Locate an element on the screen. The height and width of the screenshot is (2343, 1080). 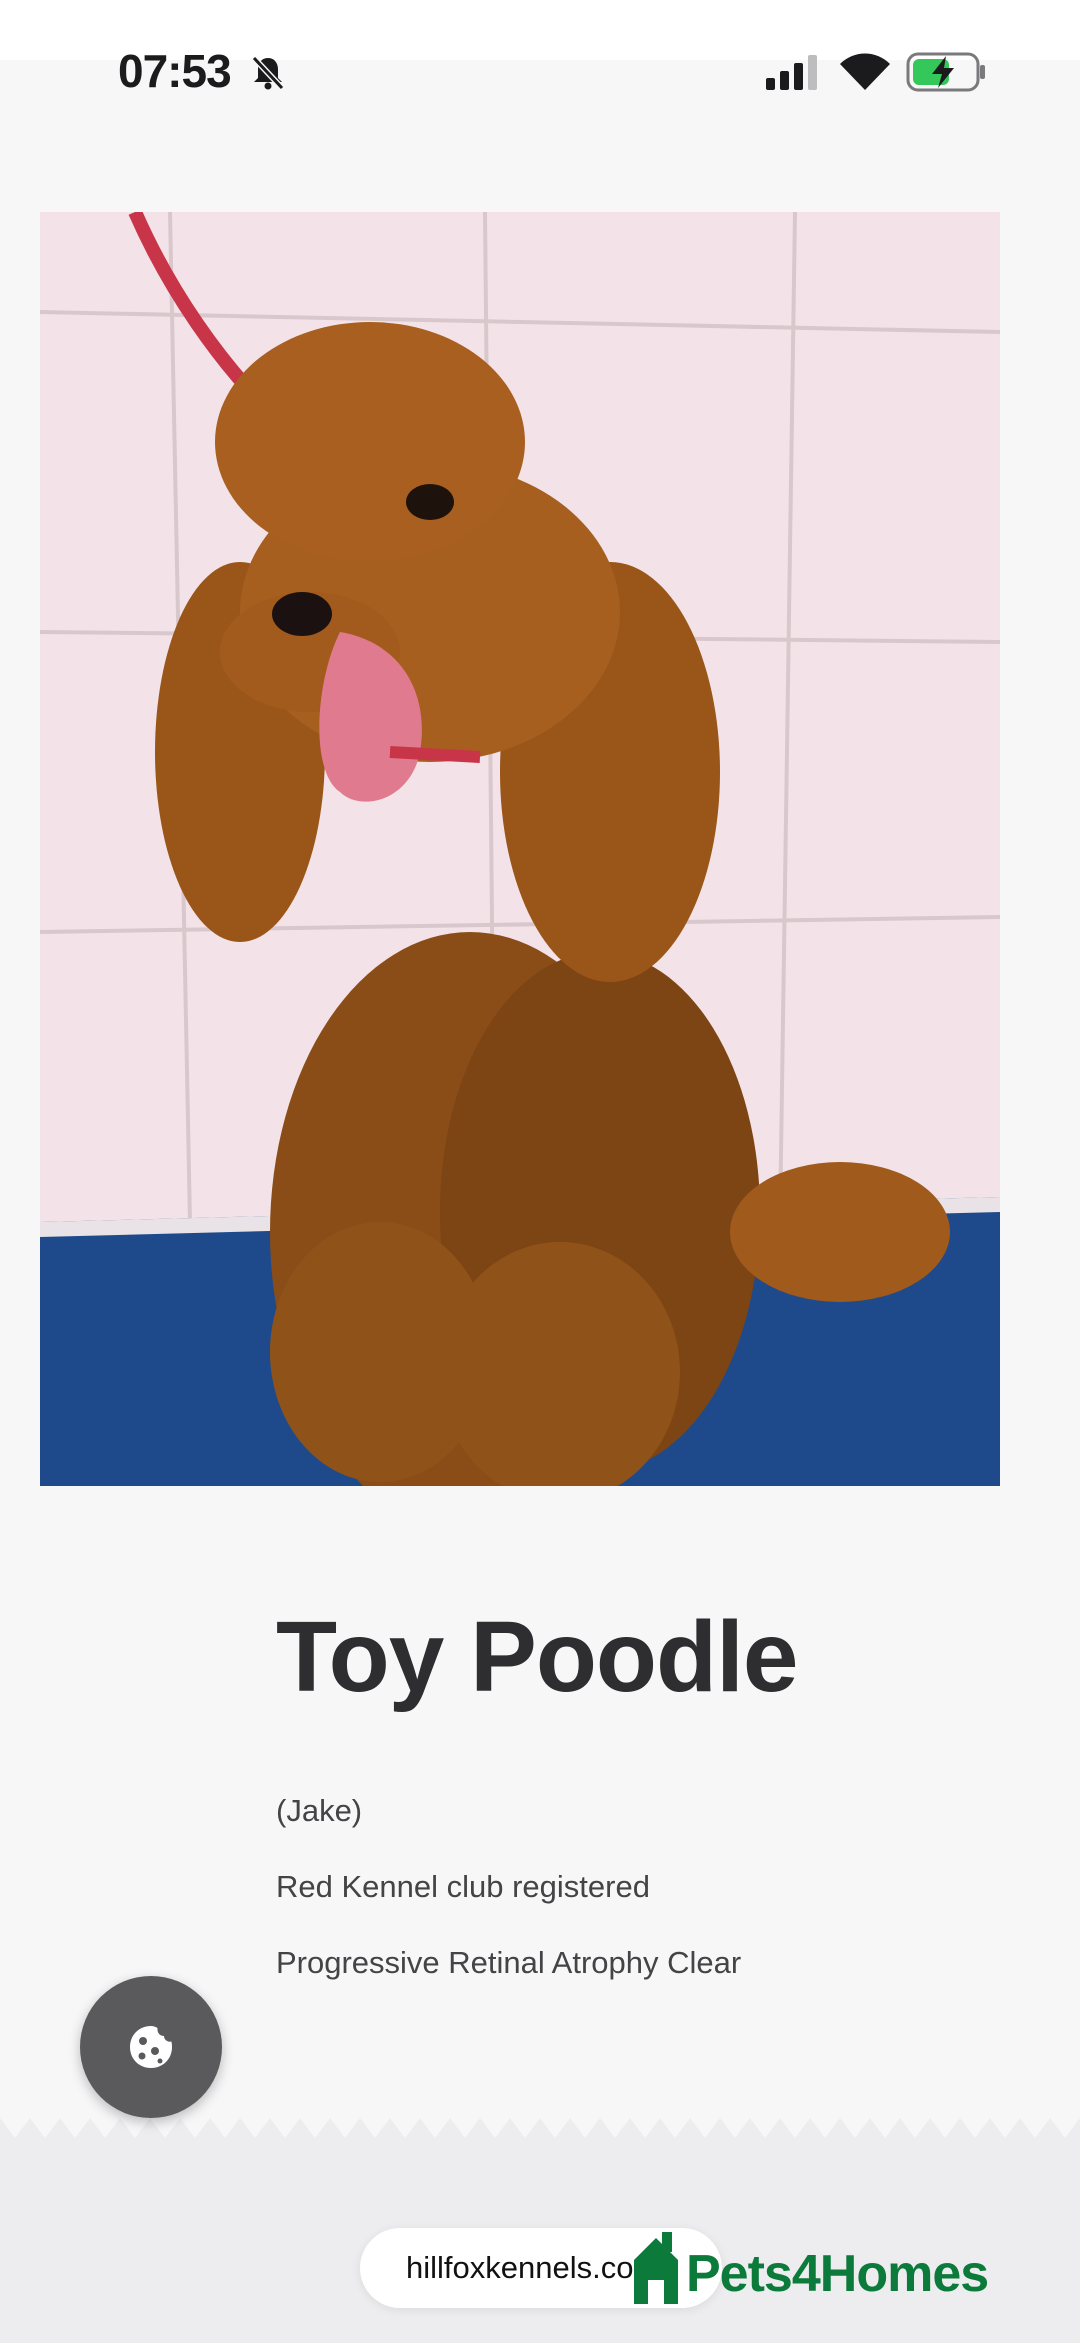
status-bar: 07:53 is located at coordinates (540, 75).